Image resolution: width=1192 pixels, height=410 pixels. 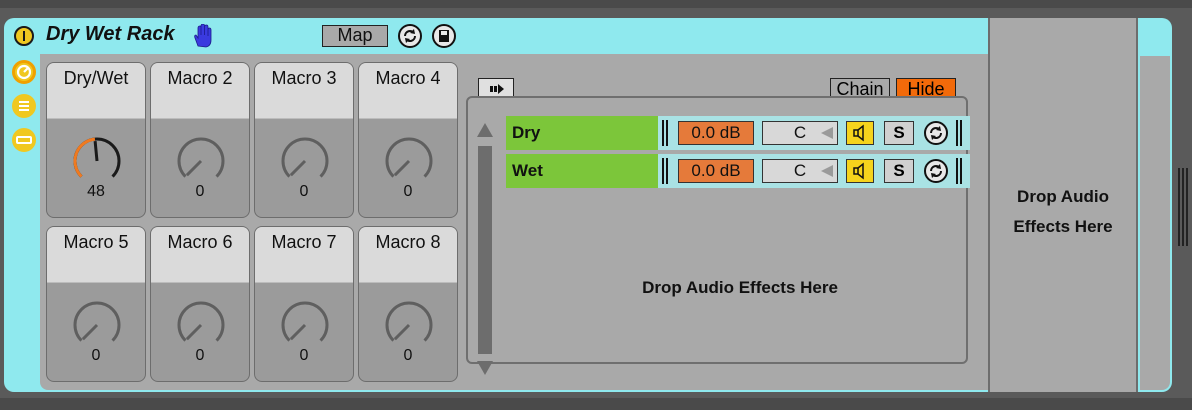 I want to click on list-icon, so click(x=24, y=106).